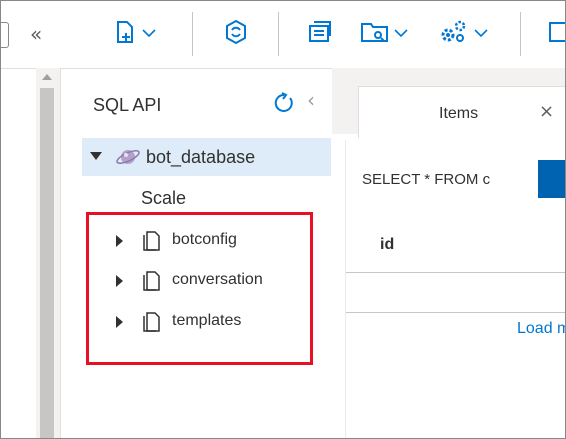 This screenshot has height=439, width=566. What do you see at coordinates (387, 245) in the screenshot?
I see `column-header-id: id` at bounding box center [387, 245].